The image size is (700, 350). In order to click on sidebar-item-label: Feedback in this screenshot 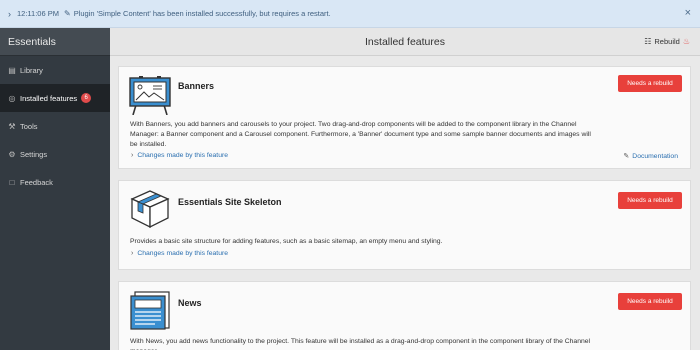, I will do `click(36, 182)`.